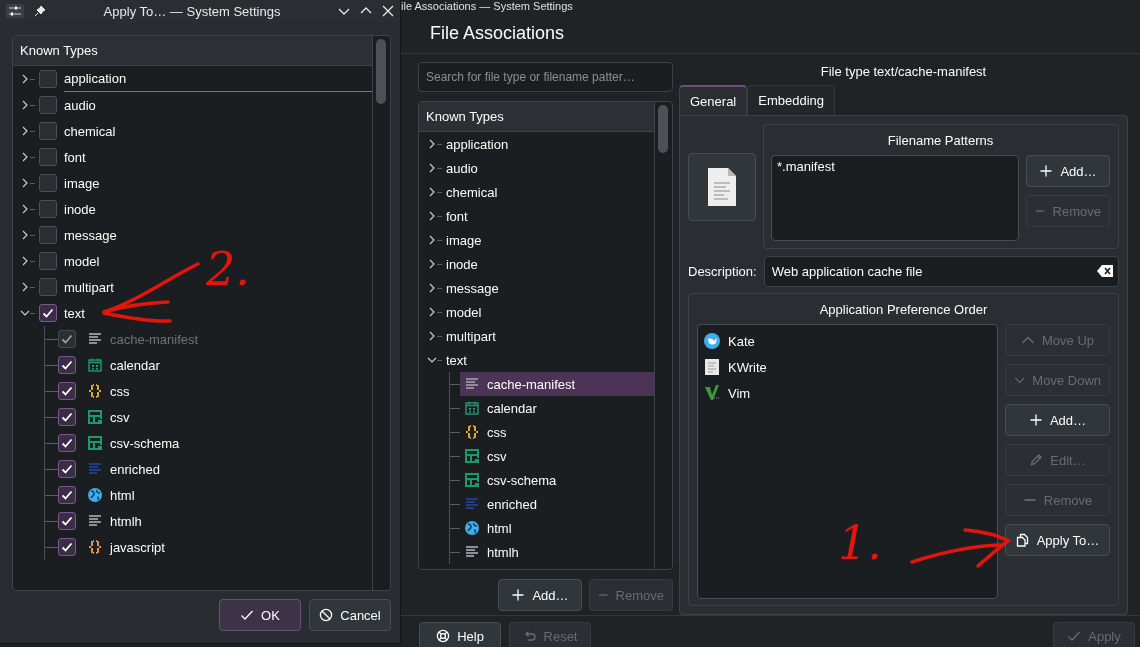  What do you see at coordinates (847, 393) in the screenshot?
I see `app-list-item: Vim` at bounding box center [847, 393].